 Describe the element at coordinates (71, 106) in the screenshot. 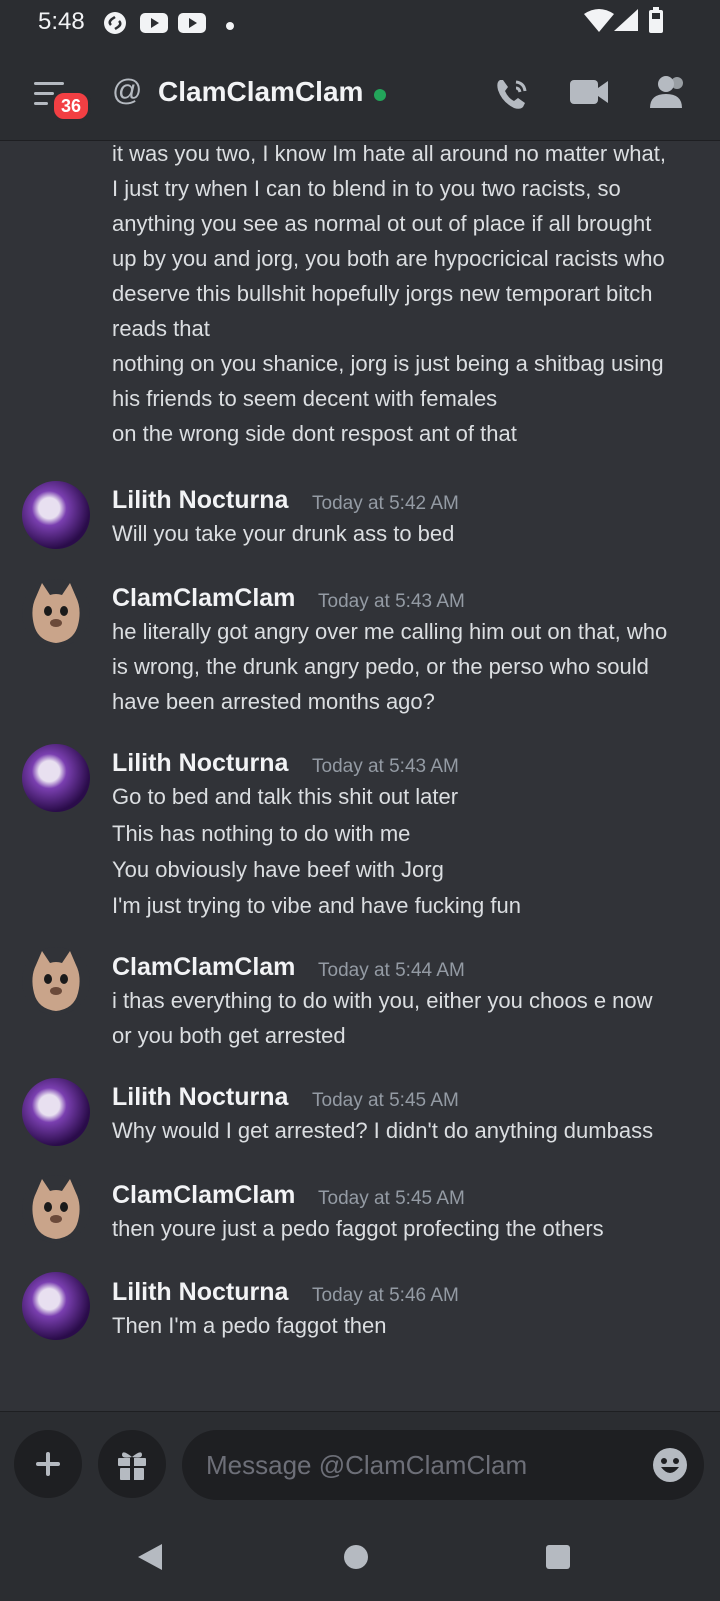

I see `unread-badge: 36` at that location.